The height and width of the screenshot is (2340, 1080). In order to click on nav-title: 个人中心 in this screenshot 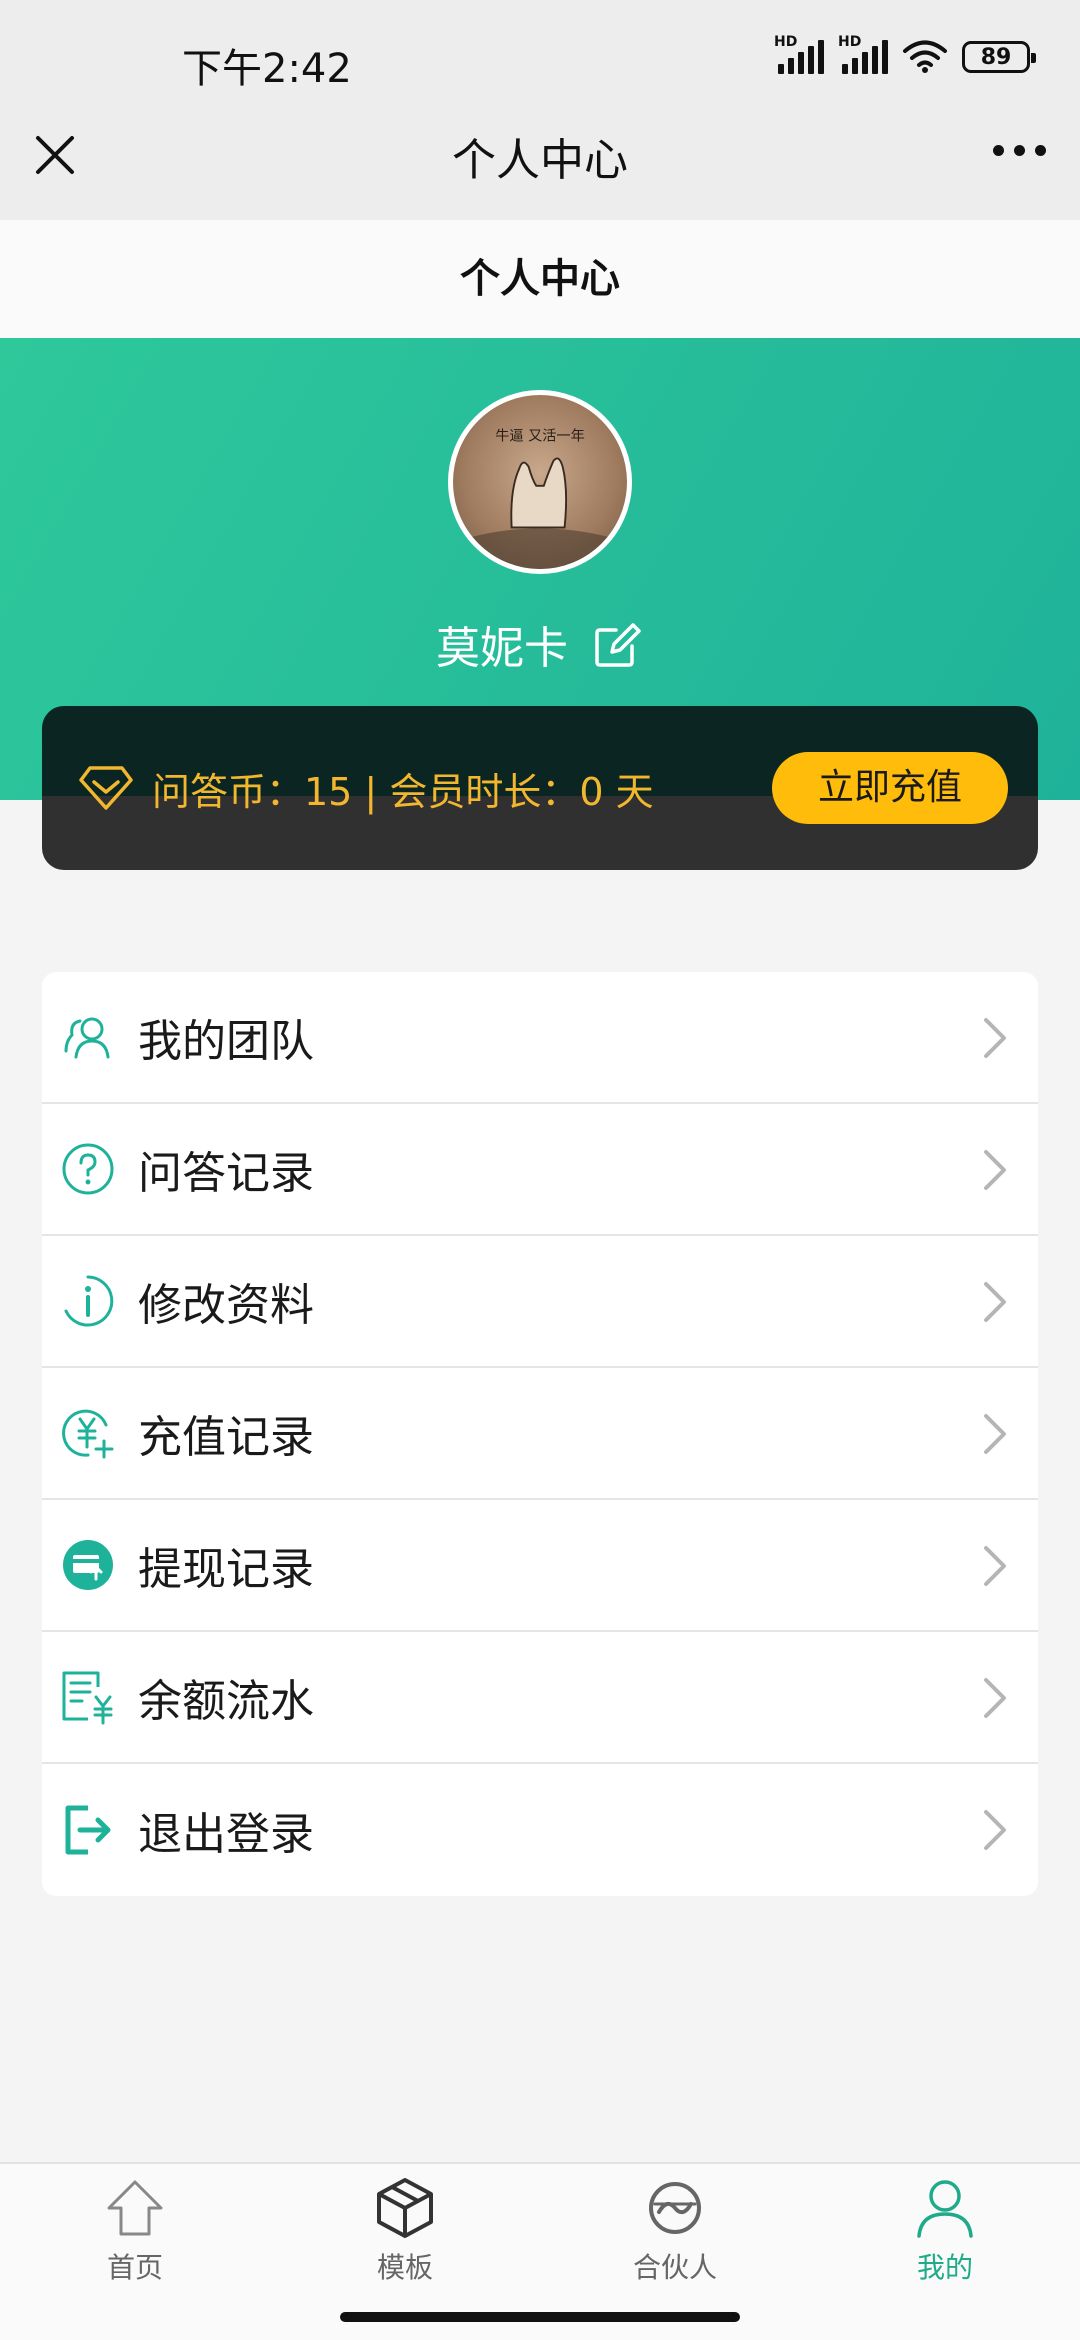, I will do `click(540, 160)`.